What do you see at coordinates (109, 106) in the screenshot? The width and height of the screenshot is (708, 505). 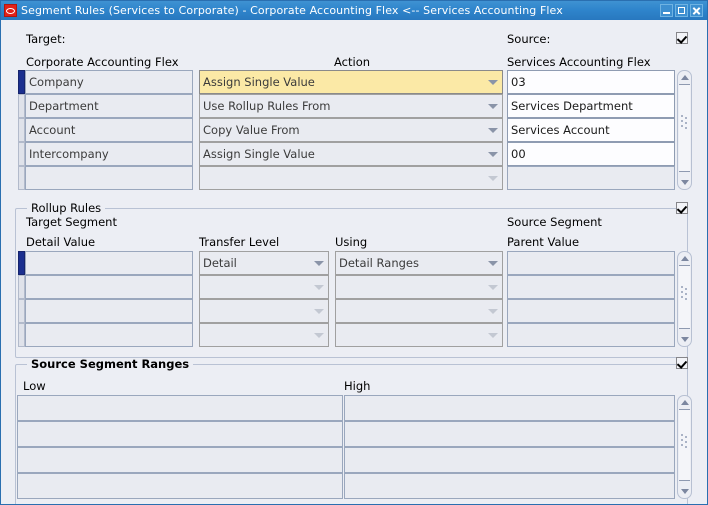 I see `target-segment-field: Department` at bounding box center [109, 106].